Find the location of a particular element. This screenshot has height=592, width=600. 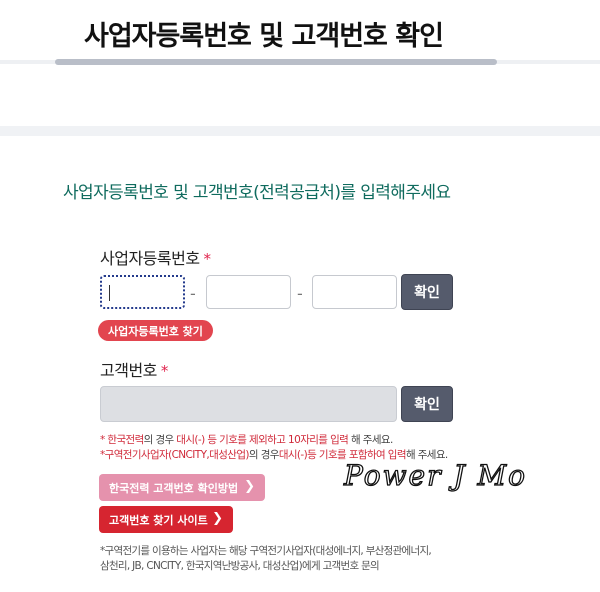

business-number-part3-input is located at coordinates (354, 292).